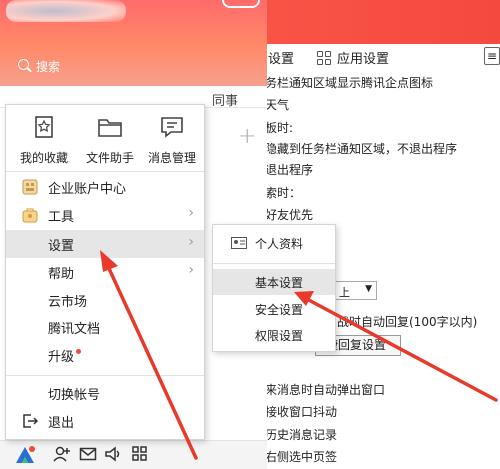 This screenshot has width=500, height=469. I want to click on menu-item-enterprise-center: 企业账户中心, so click(105, 187).